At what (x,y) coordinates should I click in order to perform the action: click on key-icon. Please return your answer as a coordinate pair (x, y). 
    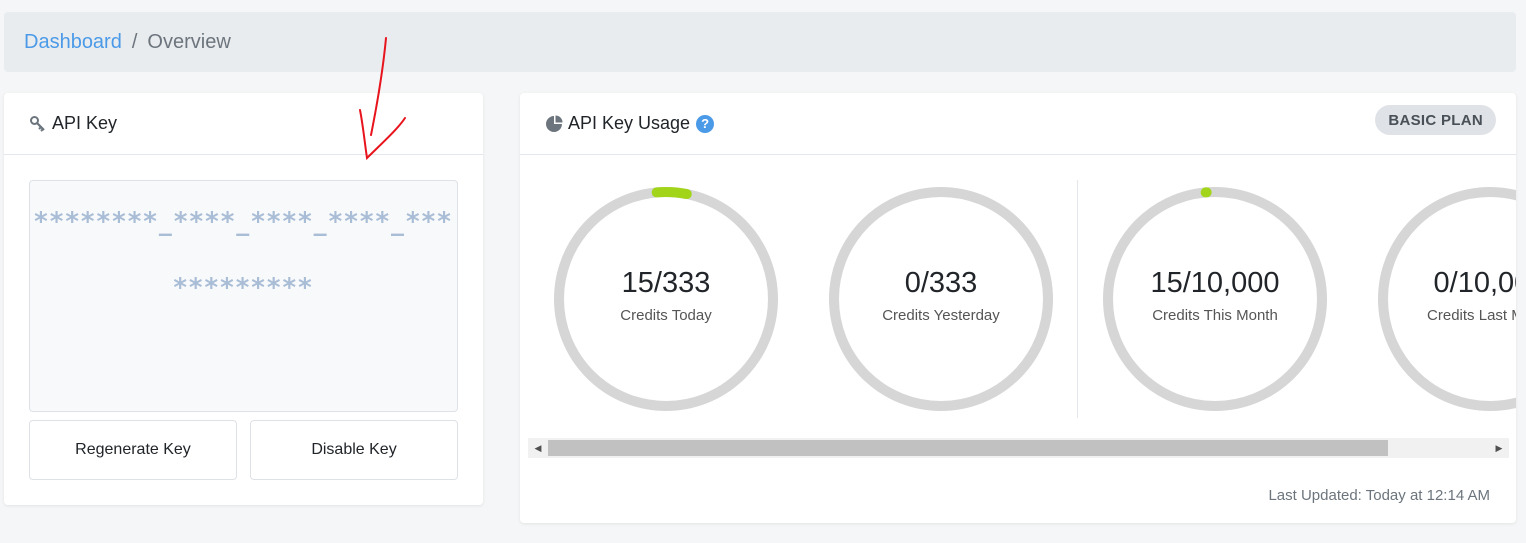
    Looking at the image, I should click on (38, 124).